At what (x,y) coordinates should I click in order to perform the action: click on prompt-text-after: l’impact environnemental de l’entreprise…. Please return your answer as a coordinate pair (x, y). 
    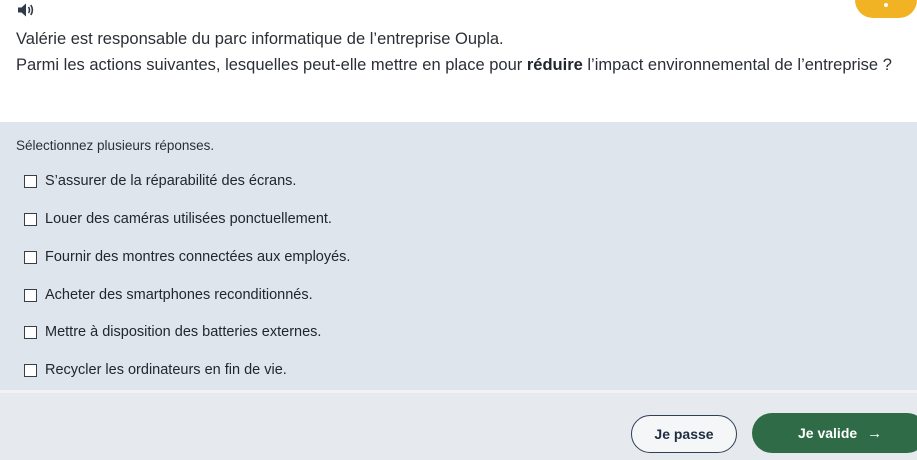
    Looking at the image, I should click on (737, 65).